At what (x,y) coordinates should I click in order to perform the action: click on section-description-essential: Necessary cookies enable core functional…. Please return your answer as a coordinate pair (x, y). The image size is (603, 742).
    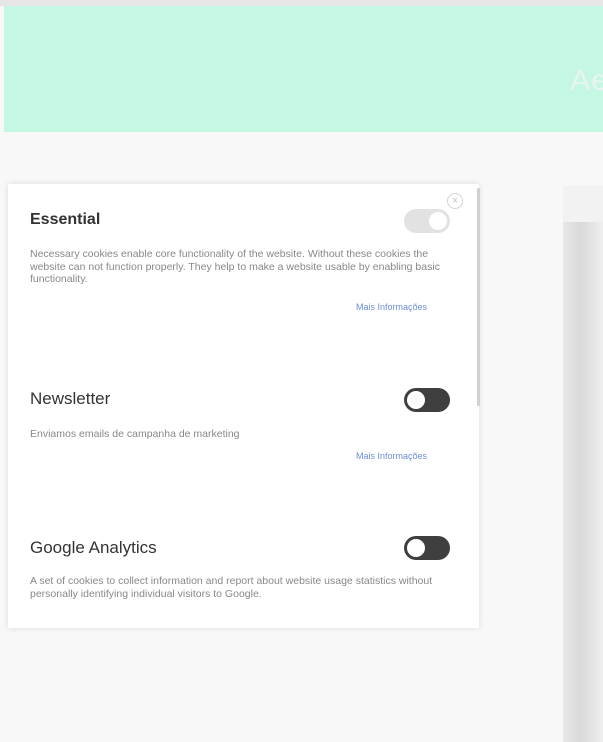
    Looking at the image, I should click on (235, 266).